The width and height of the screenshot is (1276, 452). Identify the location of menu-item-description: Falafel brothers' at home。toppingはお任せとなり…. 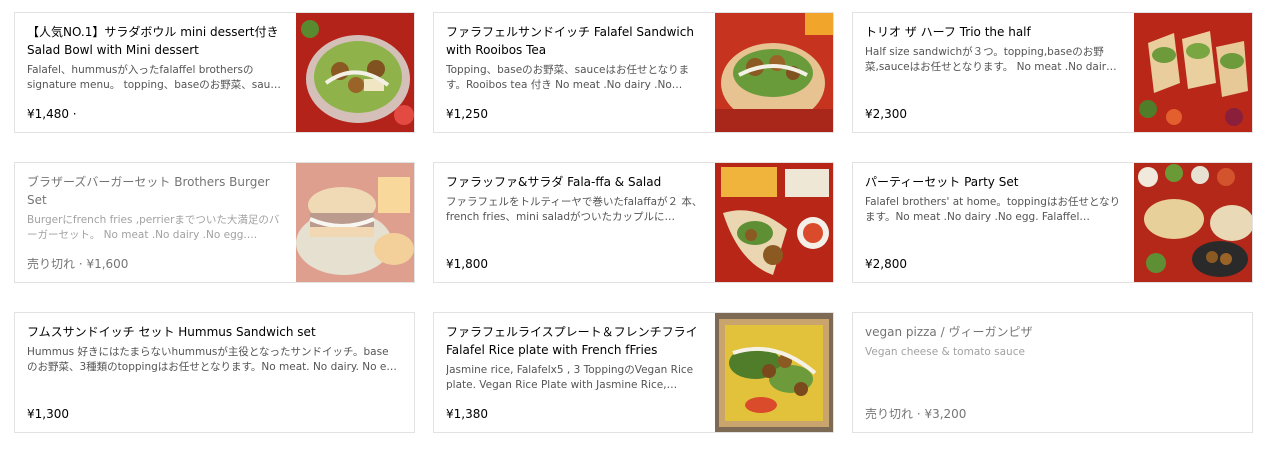
(993, 209).